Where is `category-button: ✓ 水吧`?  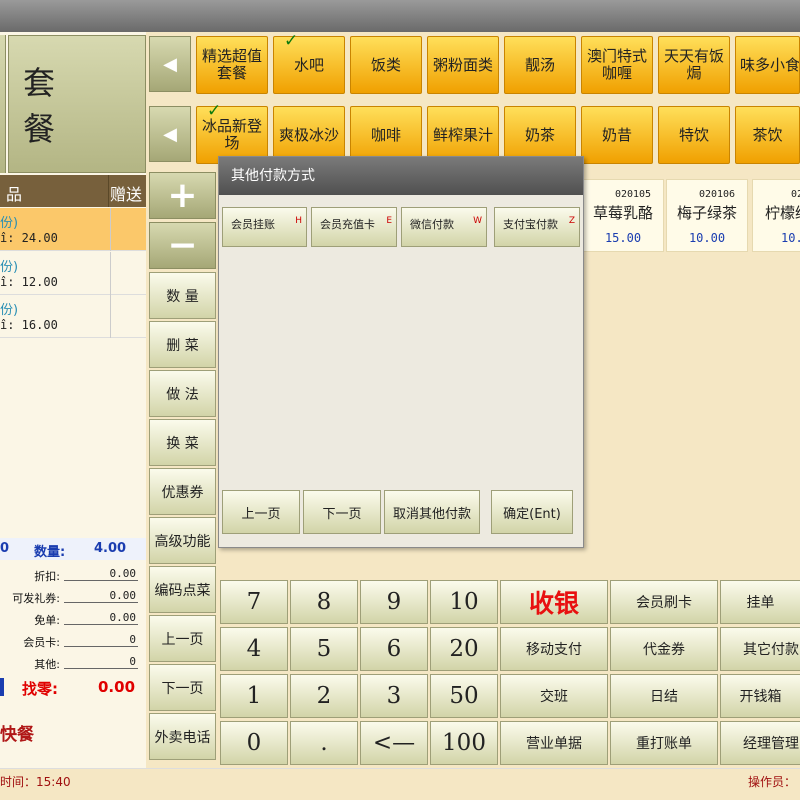 category-button: ✓ 水吧 is located at coordinates (309, 62).